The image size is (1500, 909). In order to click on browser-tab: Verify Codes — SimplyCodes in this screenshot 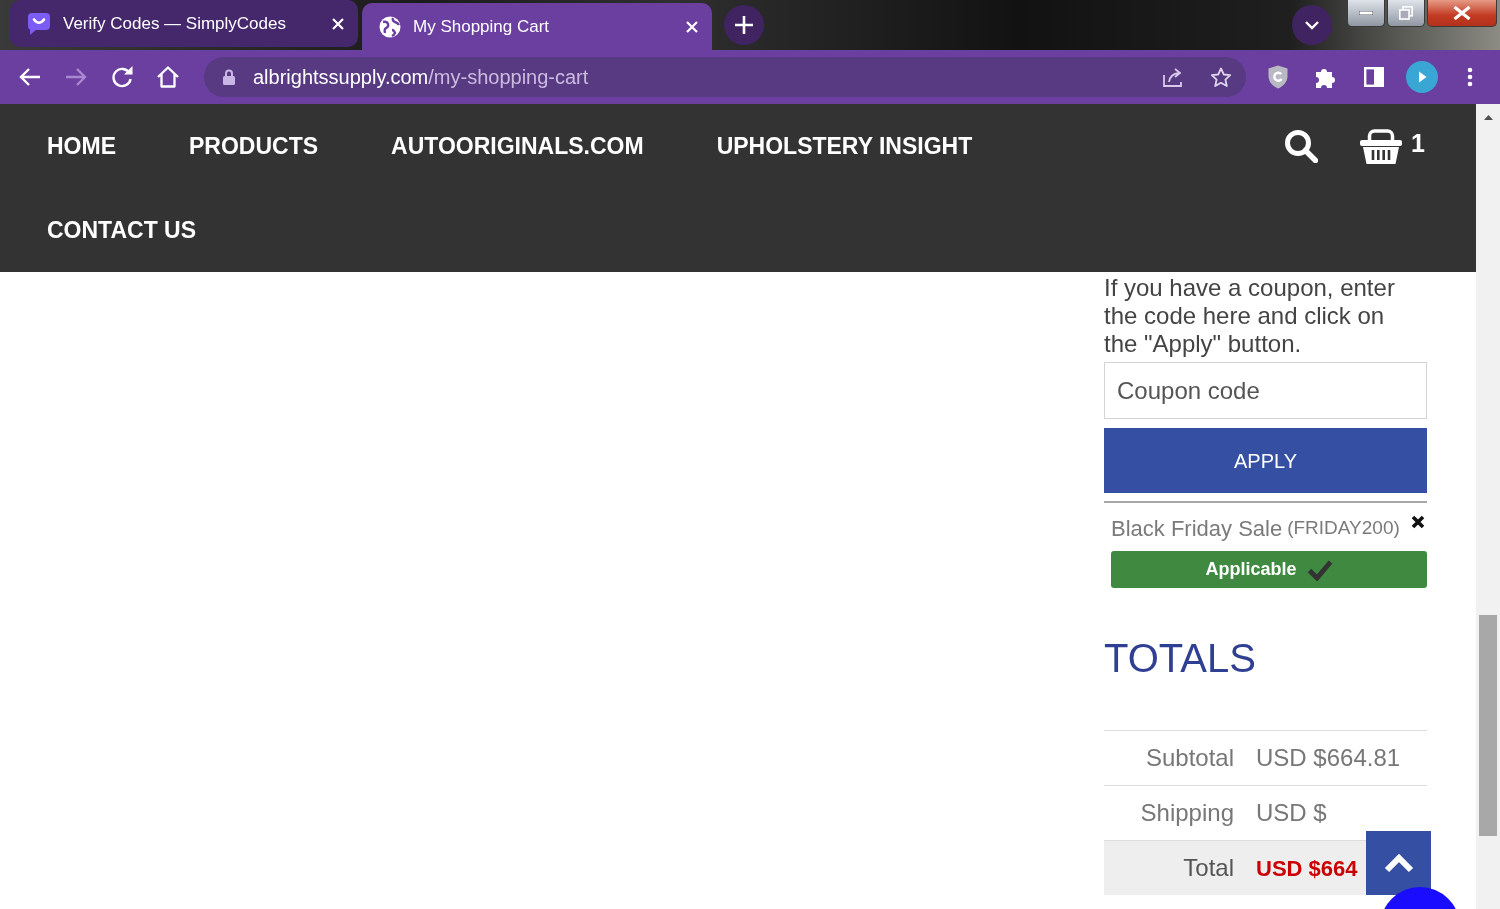, I will do `click(184, 23)`.